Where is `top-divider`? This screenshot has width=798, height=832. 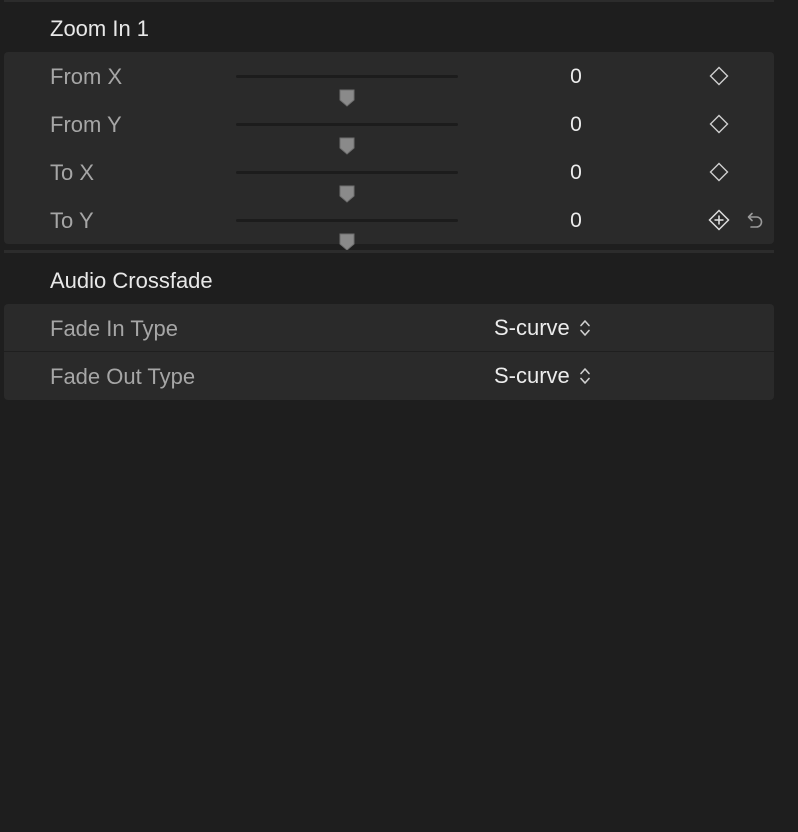
top-divider is located at coordinates (389, 1).